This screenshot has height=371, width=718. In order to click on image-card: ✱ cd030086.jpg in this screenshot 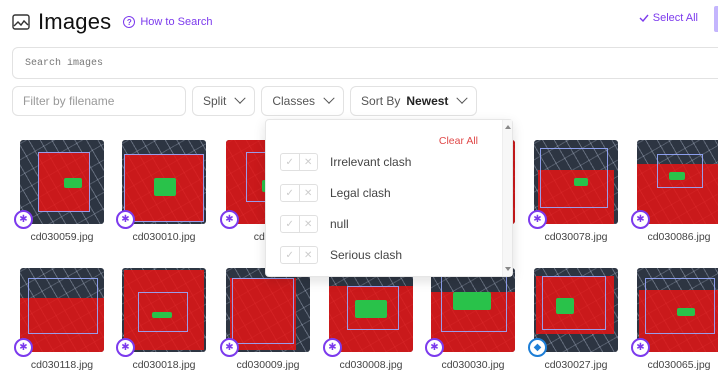, I will do `click(674, 191)`.